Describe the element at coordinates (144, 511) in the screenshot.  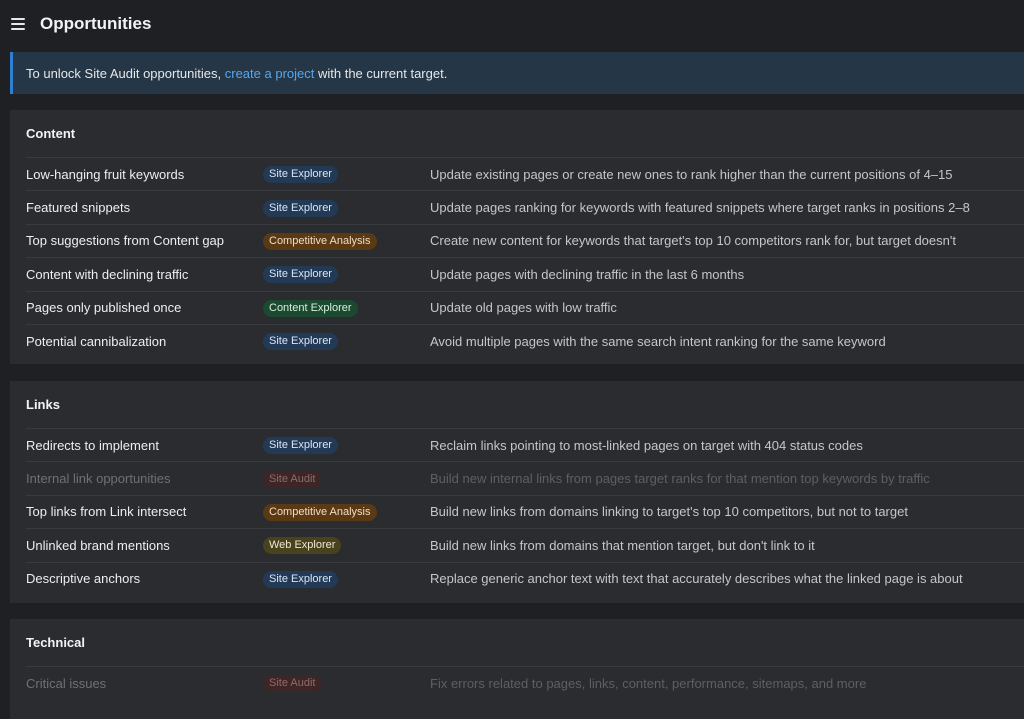
I see `opportunity-name: Top links from Link intersect` at that location.